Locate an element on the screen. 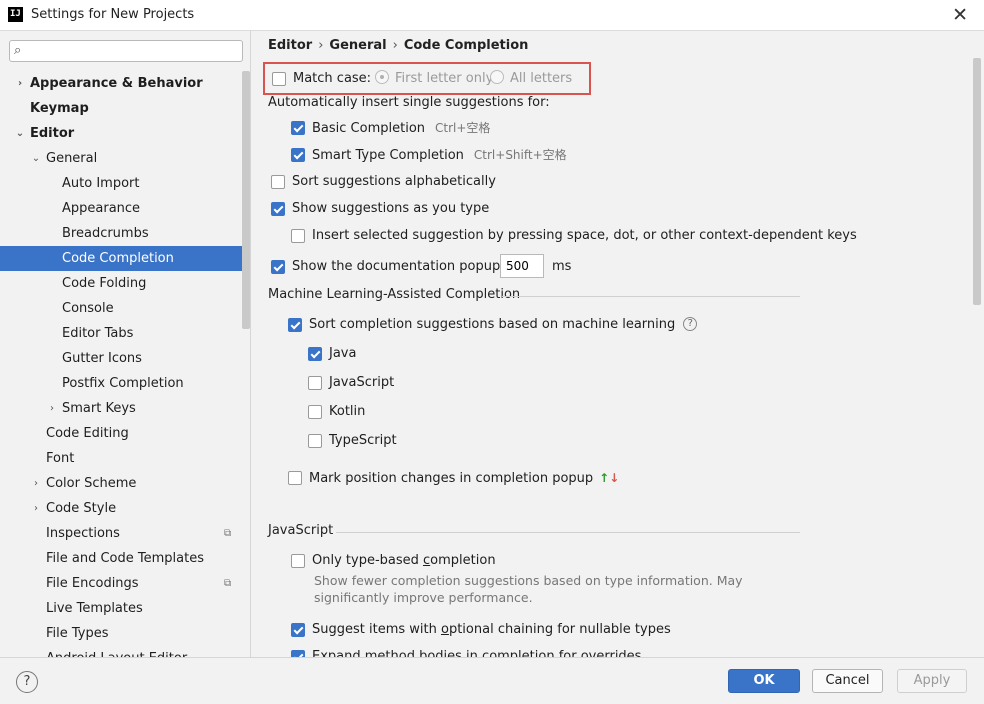  sidebar-item: Keymap is located at coordinates (125, 108).